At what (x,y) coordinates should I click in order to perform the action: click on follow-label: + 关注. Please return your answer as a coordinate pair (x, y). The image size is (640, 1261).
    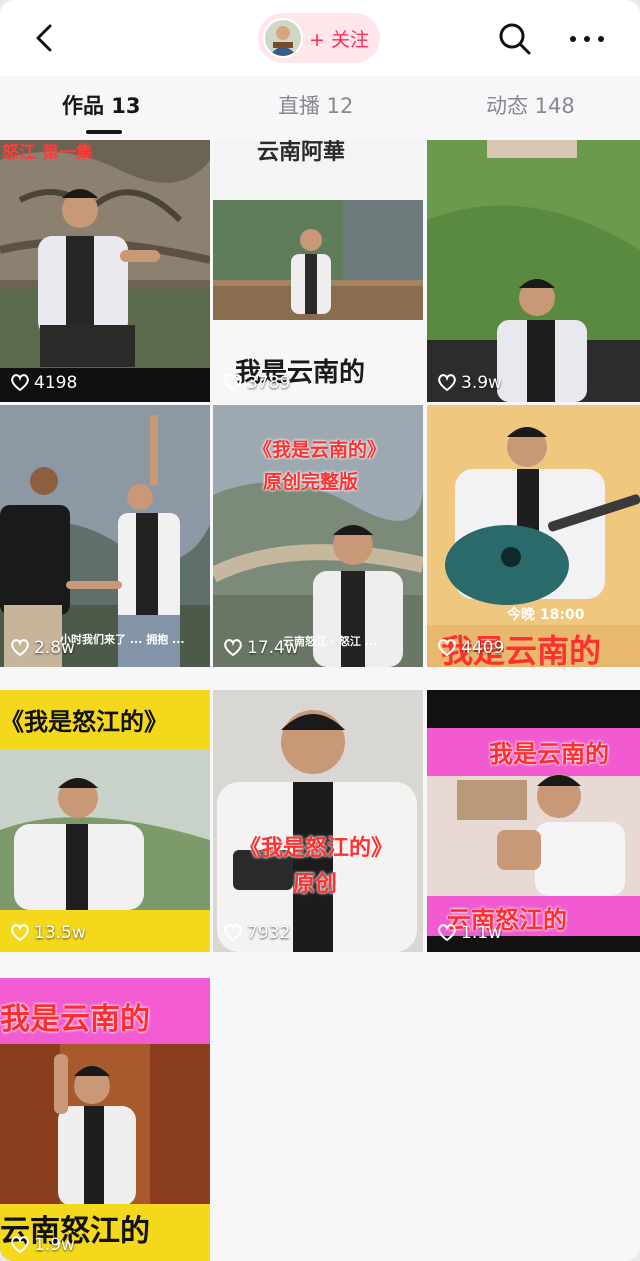
    Looking at the image, I should click on (339, 39).